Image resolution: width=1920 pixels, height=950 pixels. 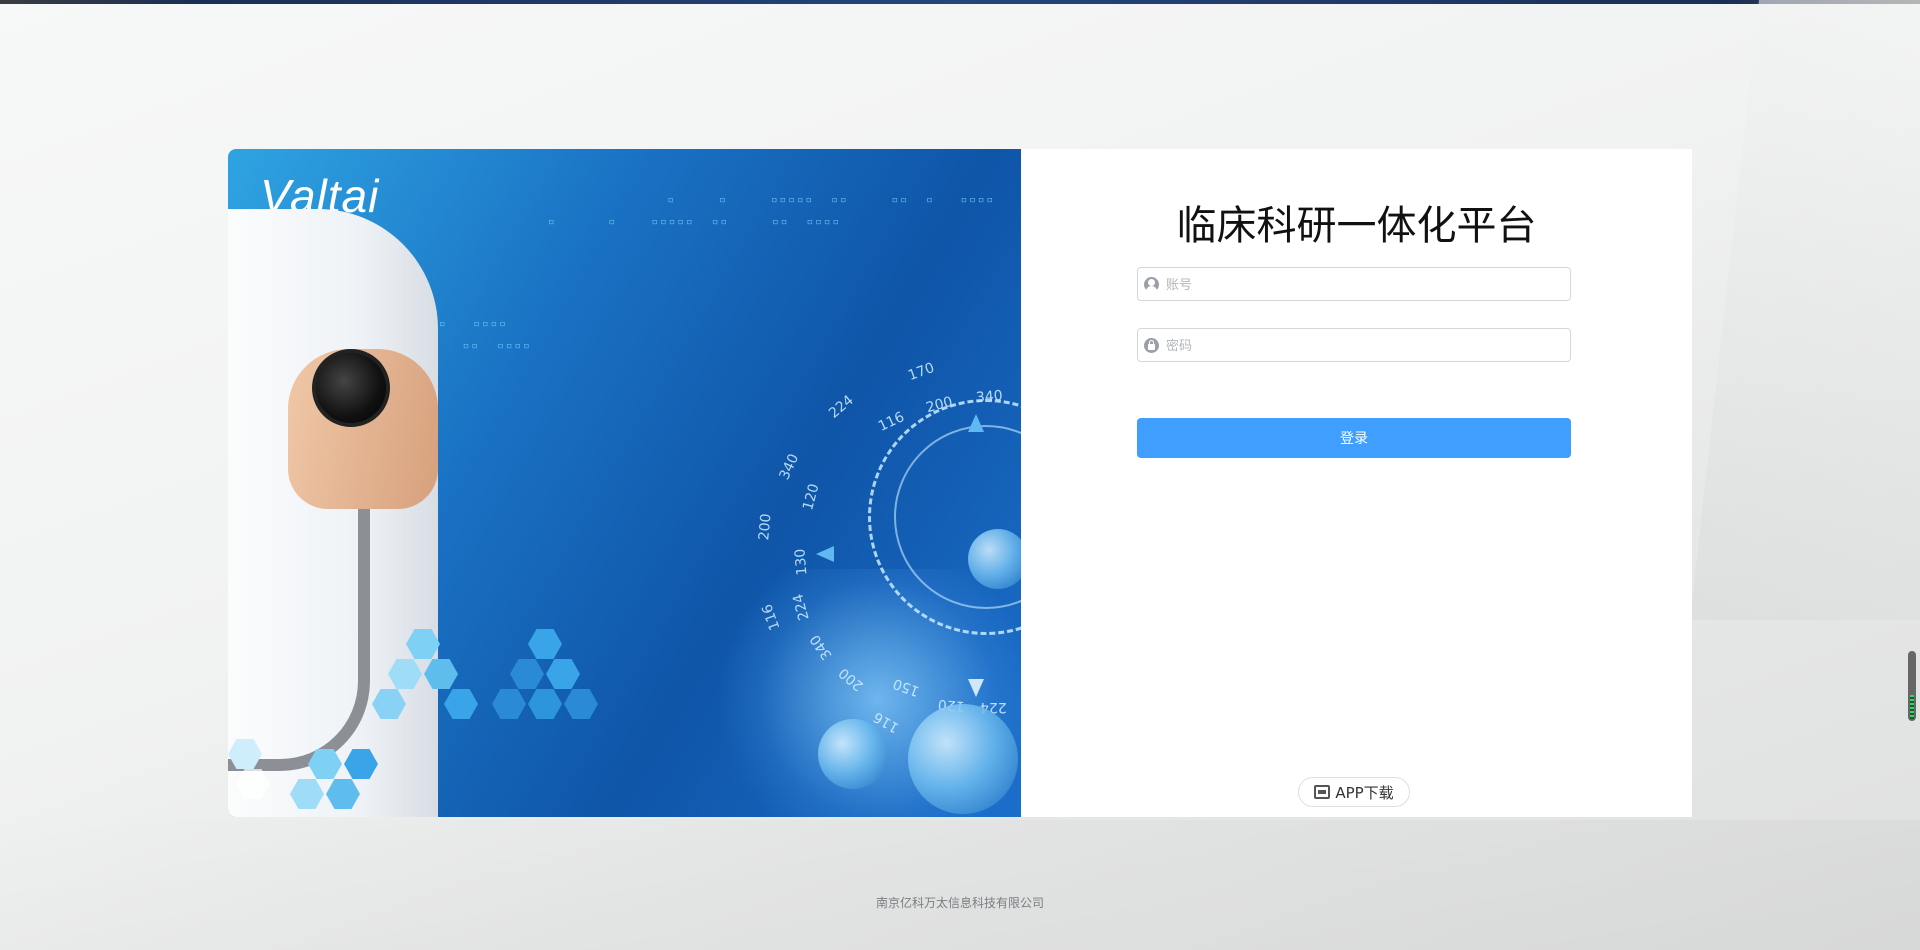 What do you see at coordinates (351, 388) in the screenshot?
I see `stethoscope-icon` at bounding box center [351, 388].